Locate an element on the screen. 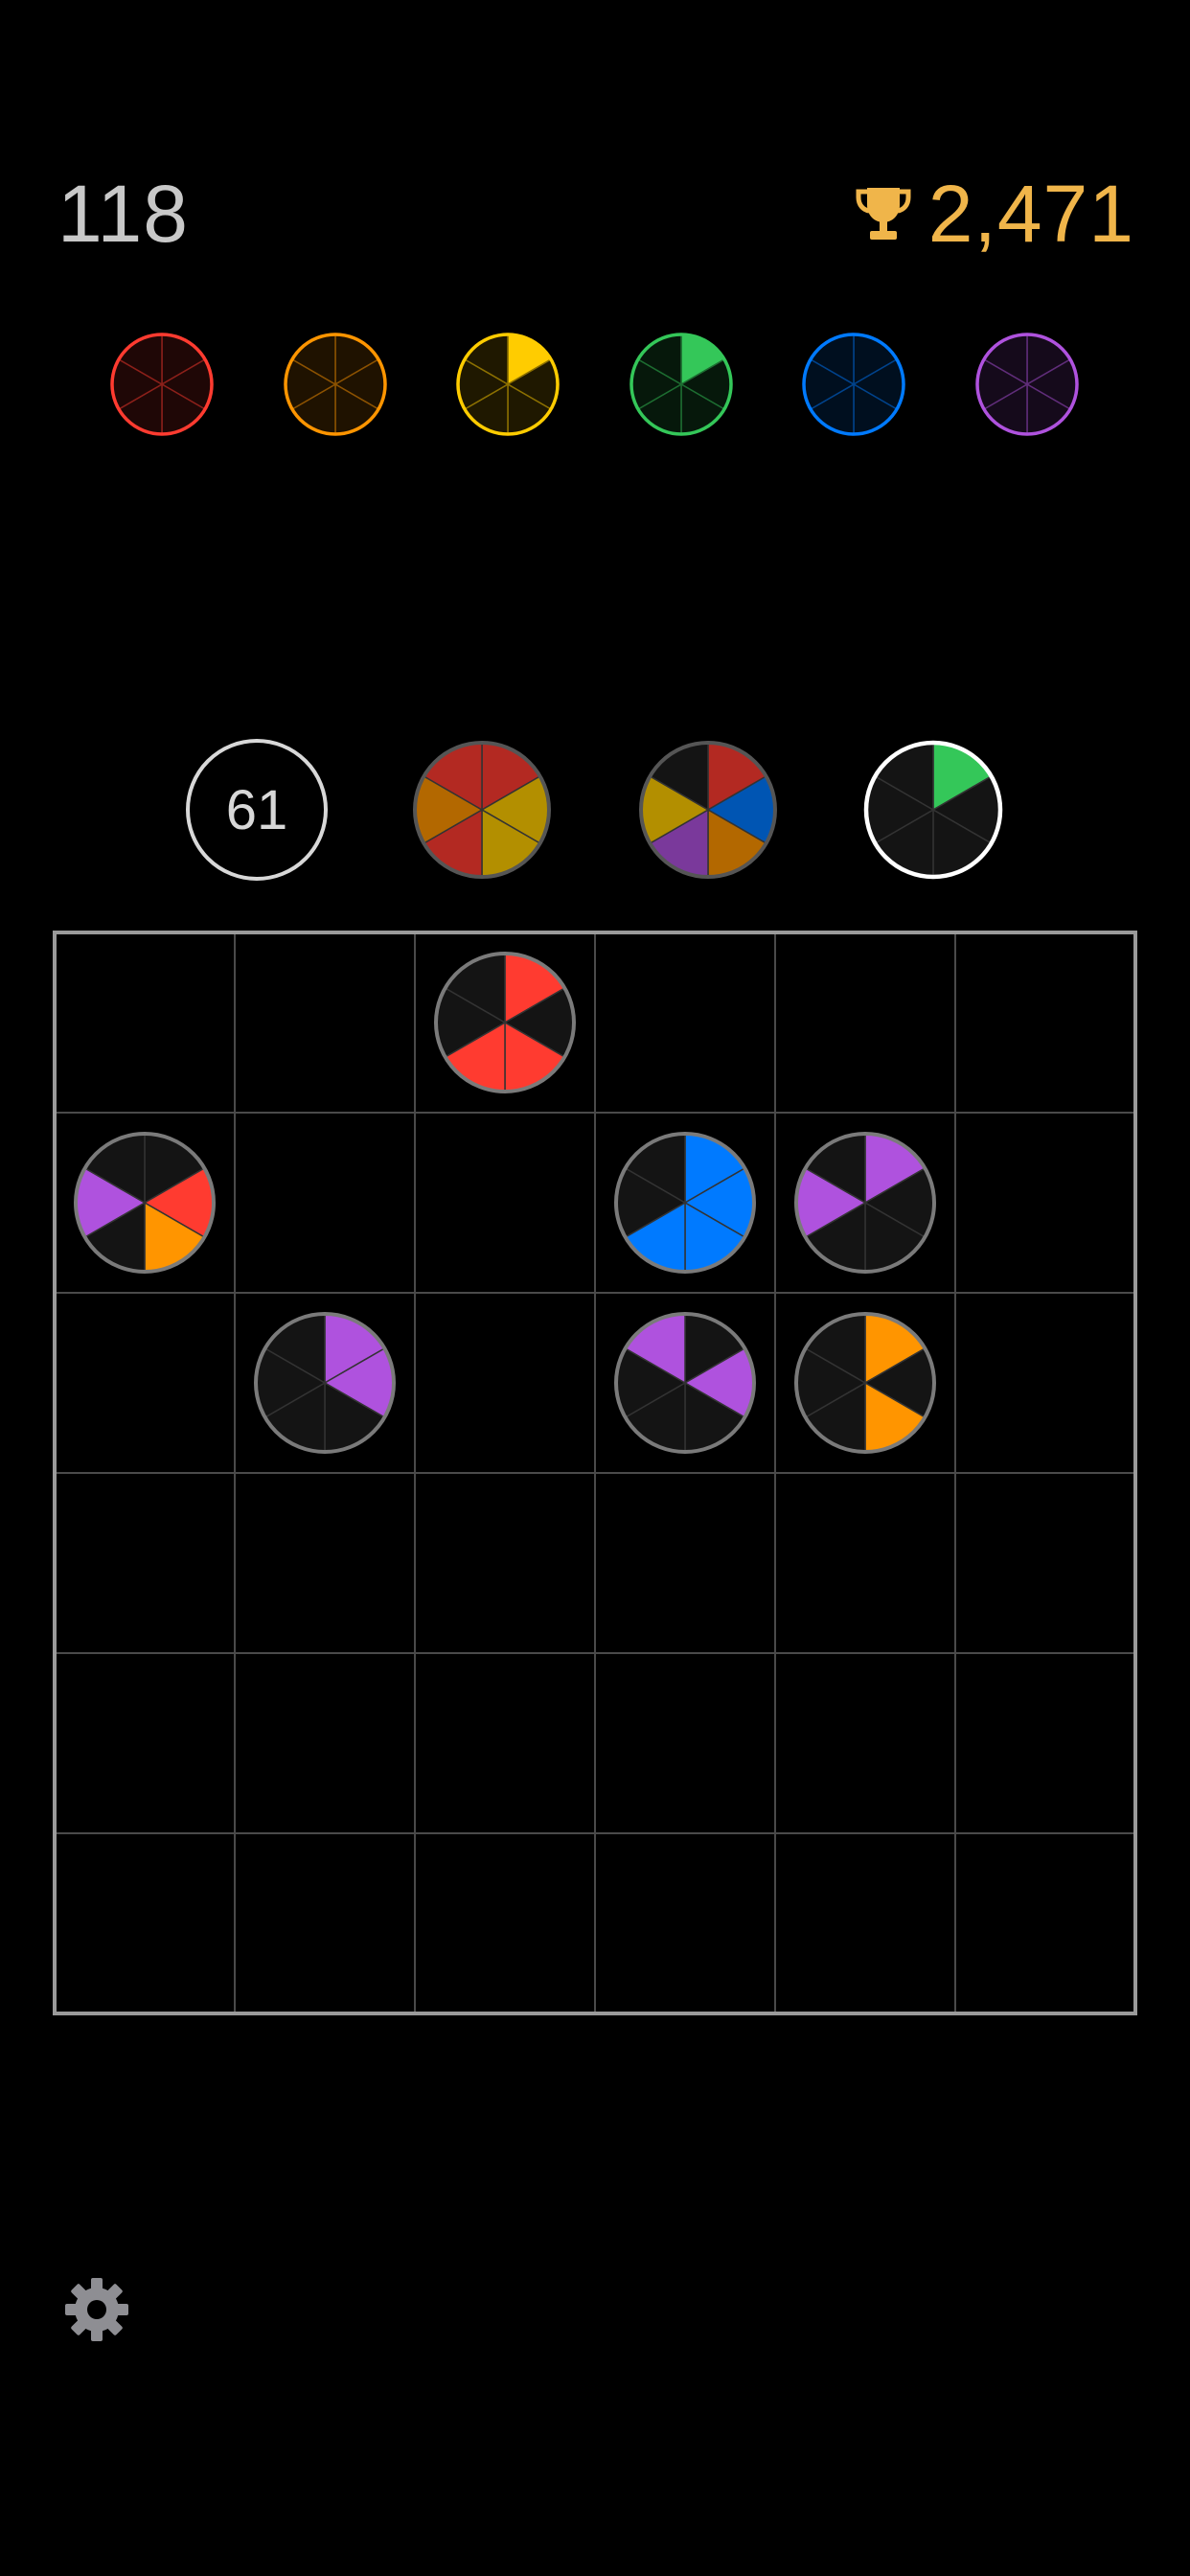 This screenshot has height=2576, width=1190. current-score: 118 is located at coordinates (123, 214).